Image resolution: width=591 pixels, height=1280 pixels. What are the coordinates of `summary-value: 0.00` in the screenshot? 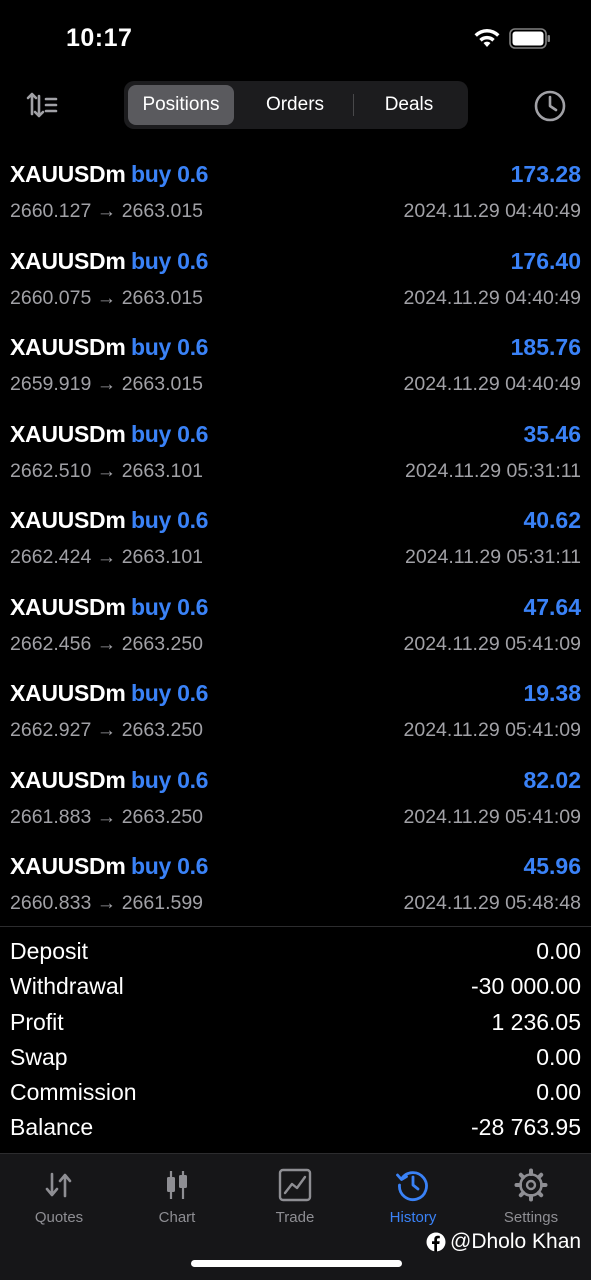 It's located at (558, 1056).